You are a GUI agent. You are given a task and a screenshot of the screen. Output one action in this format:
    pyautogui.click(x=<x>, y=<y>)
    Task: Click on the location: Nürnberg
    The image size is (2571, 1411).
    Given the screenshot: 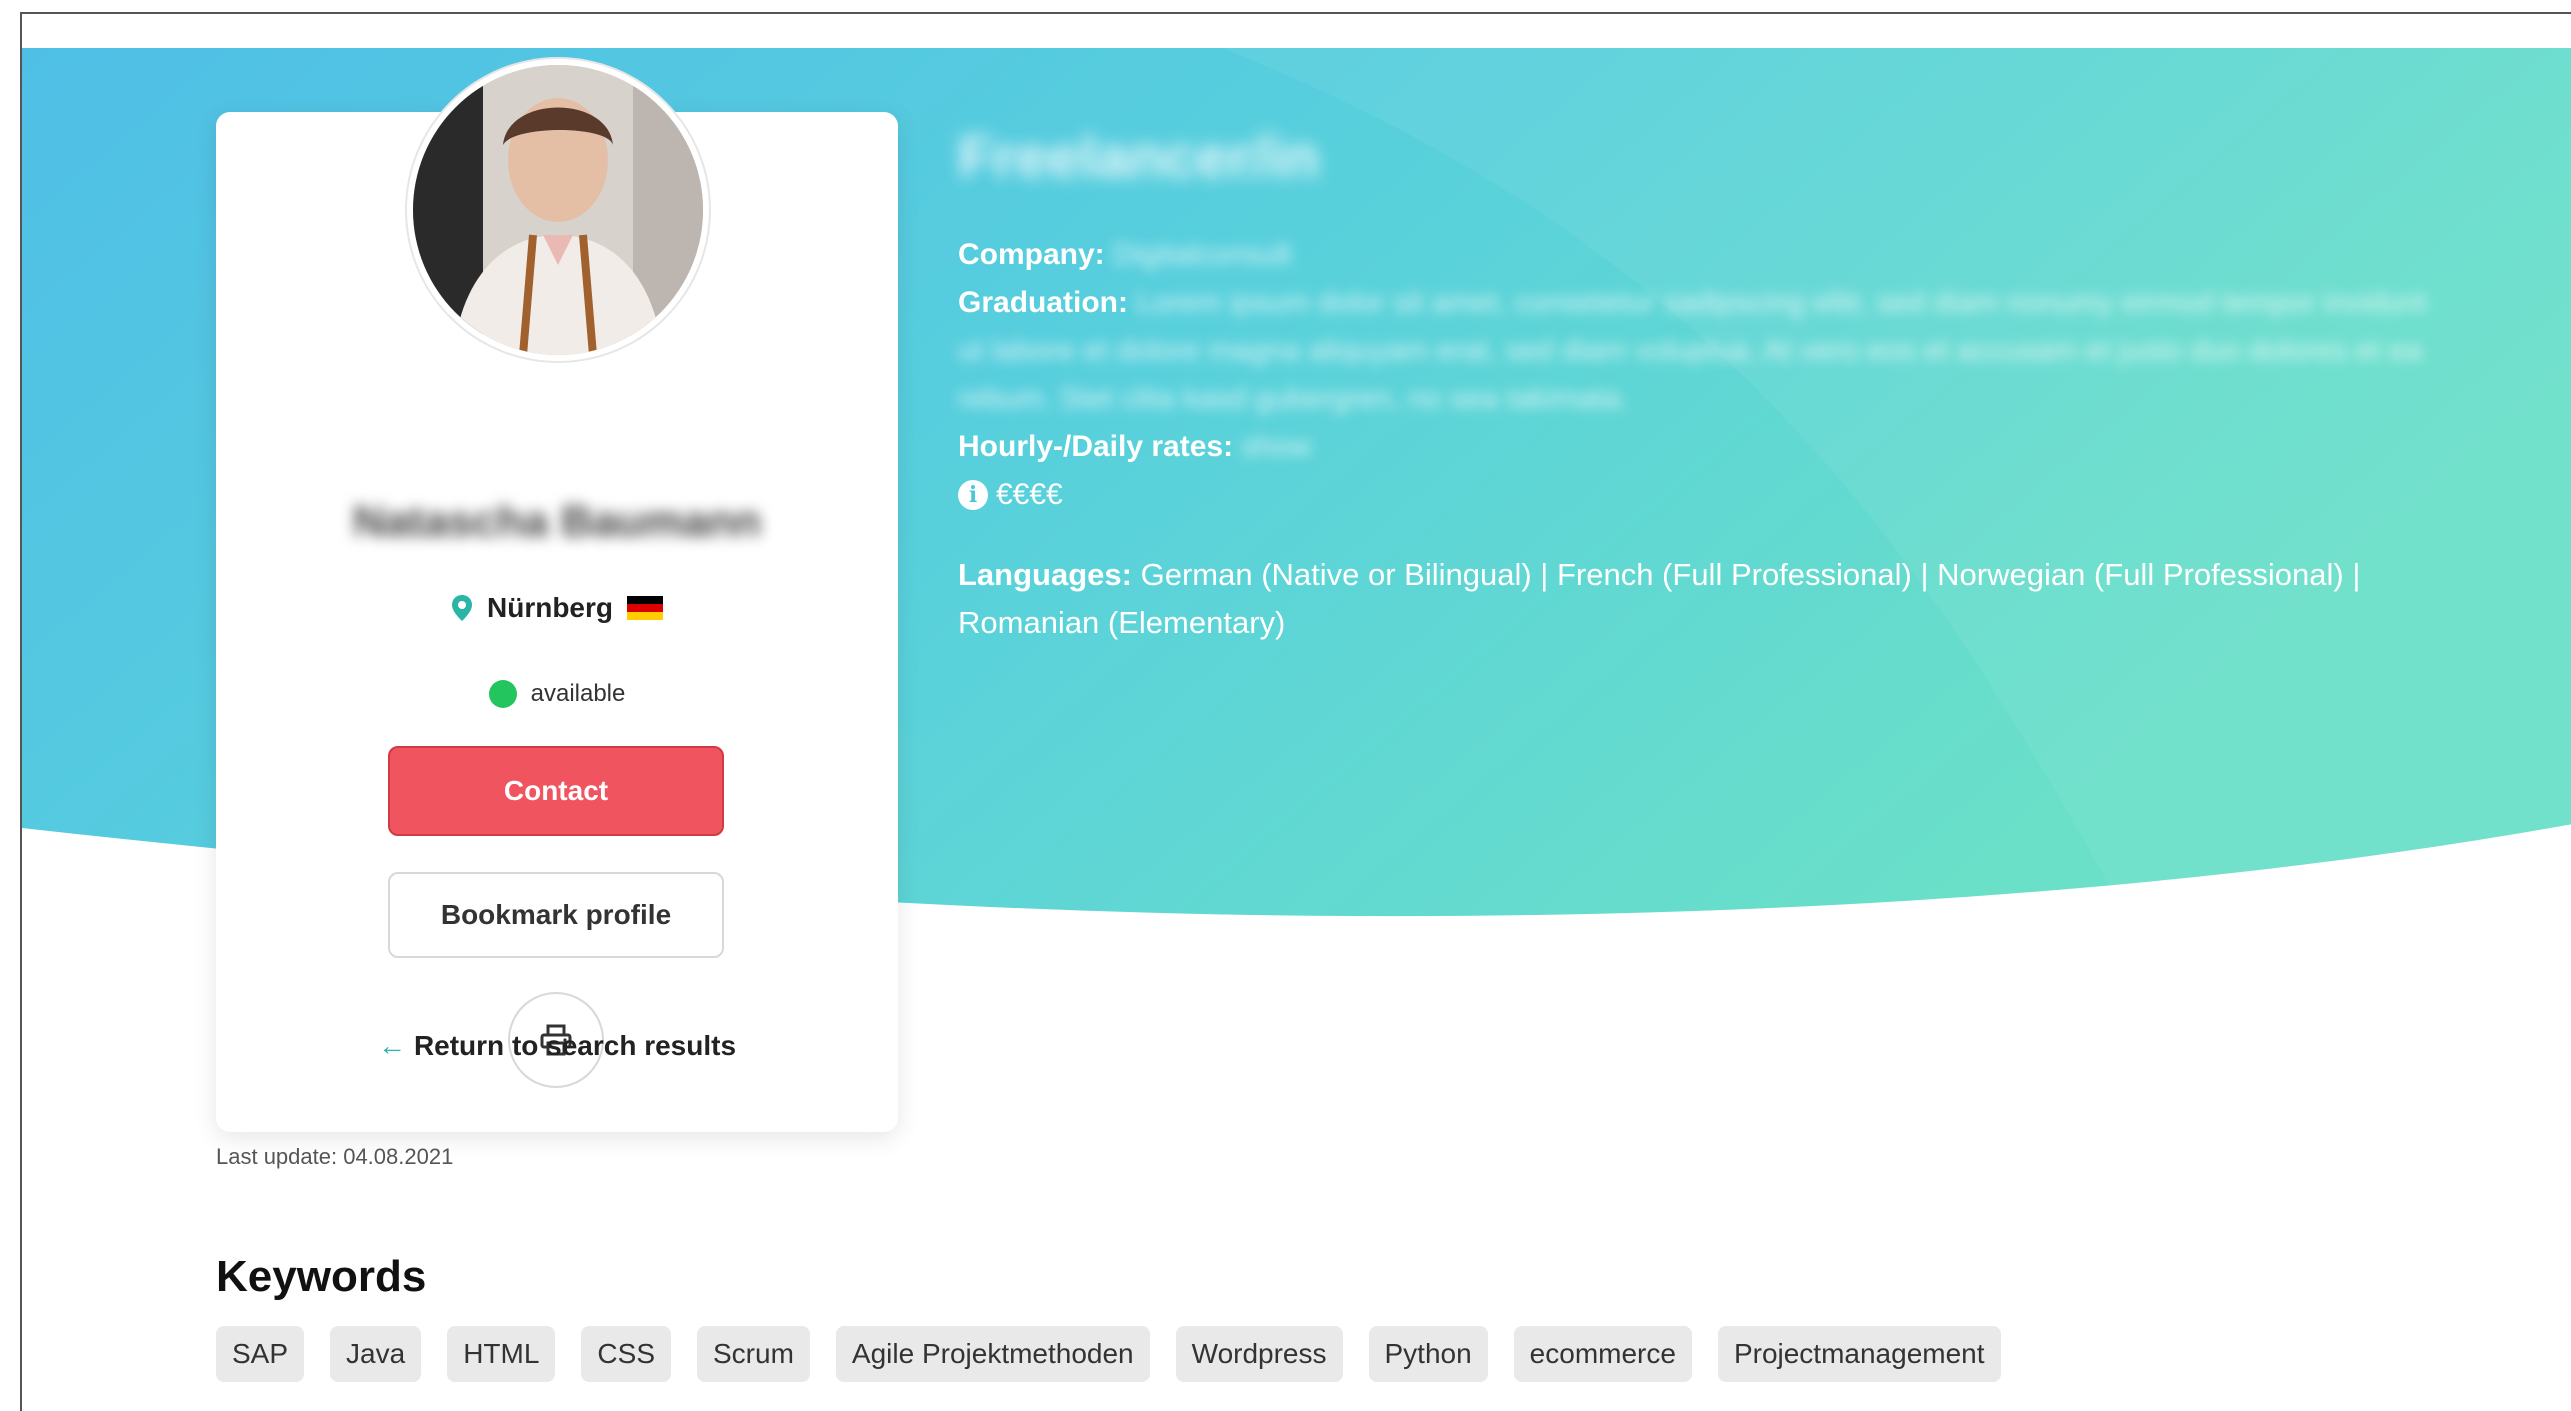 What is the action you would take?
    pyautogui.click(x=557, y=608)
    